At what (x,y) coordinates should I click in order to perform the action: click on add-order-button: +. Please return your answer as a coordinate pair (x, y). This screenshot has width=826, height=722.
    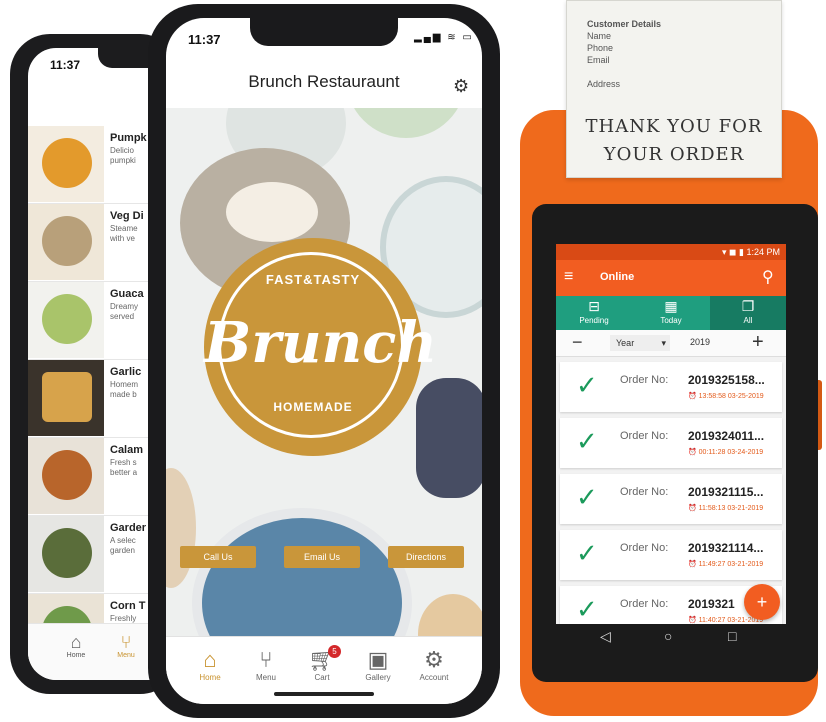
    Looking at the image, I should click on (762, 602).